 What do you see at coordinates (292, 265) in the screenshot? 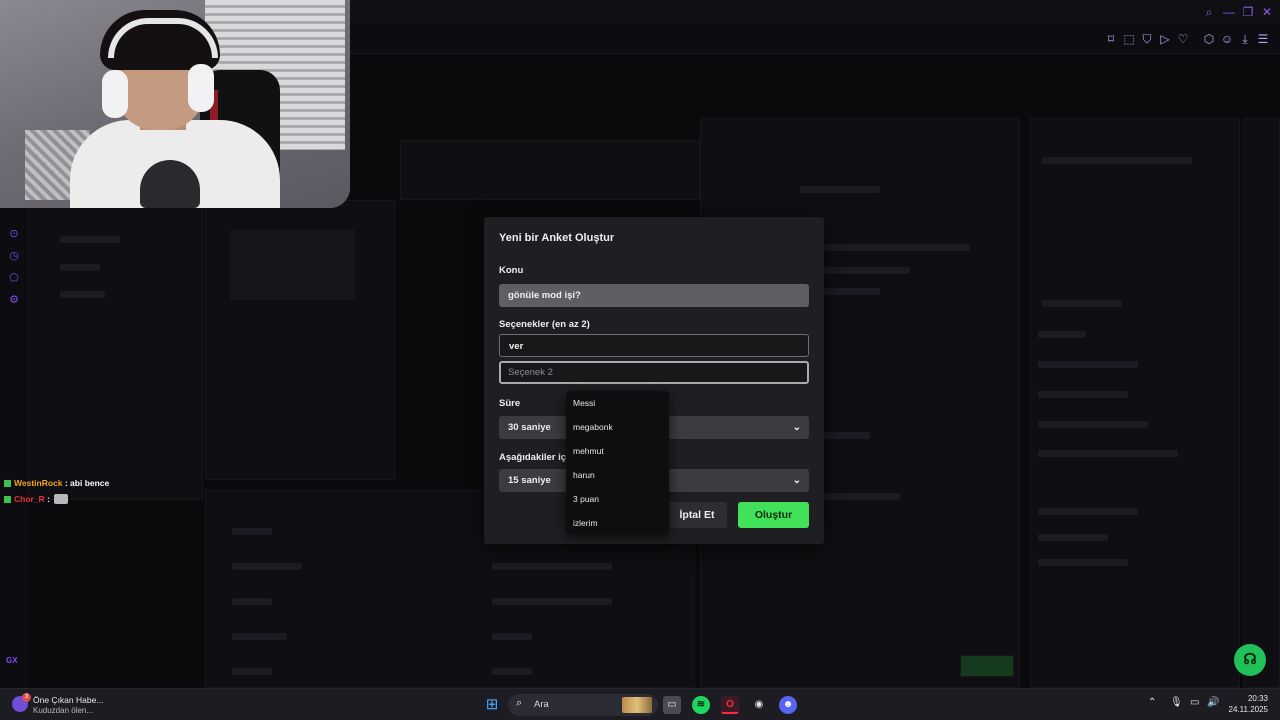
I see `bg-thumbnail` at bounding box center [292, 265].